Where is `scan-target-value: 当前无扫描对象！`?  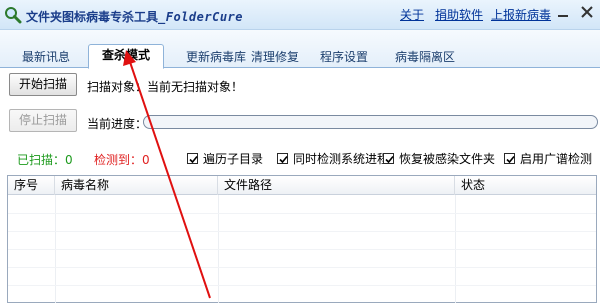 scan-target-value: 当前无扫描对象！ is located at coordinates (195, 87).